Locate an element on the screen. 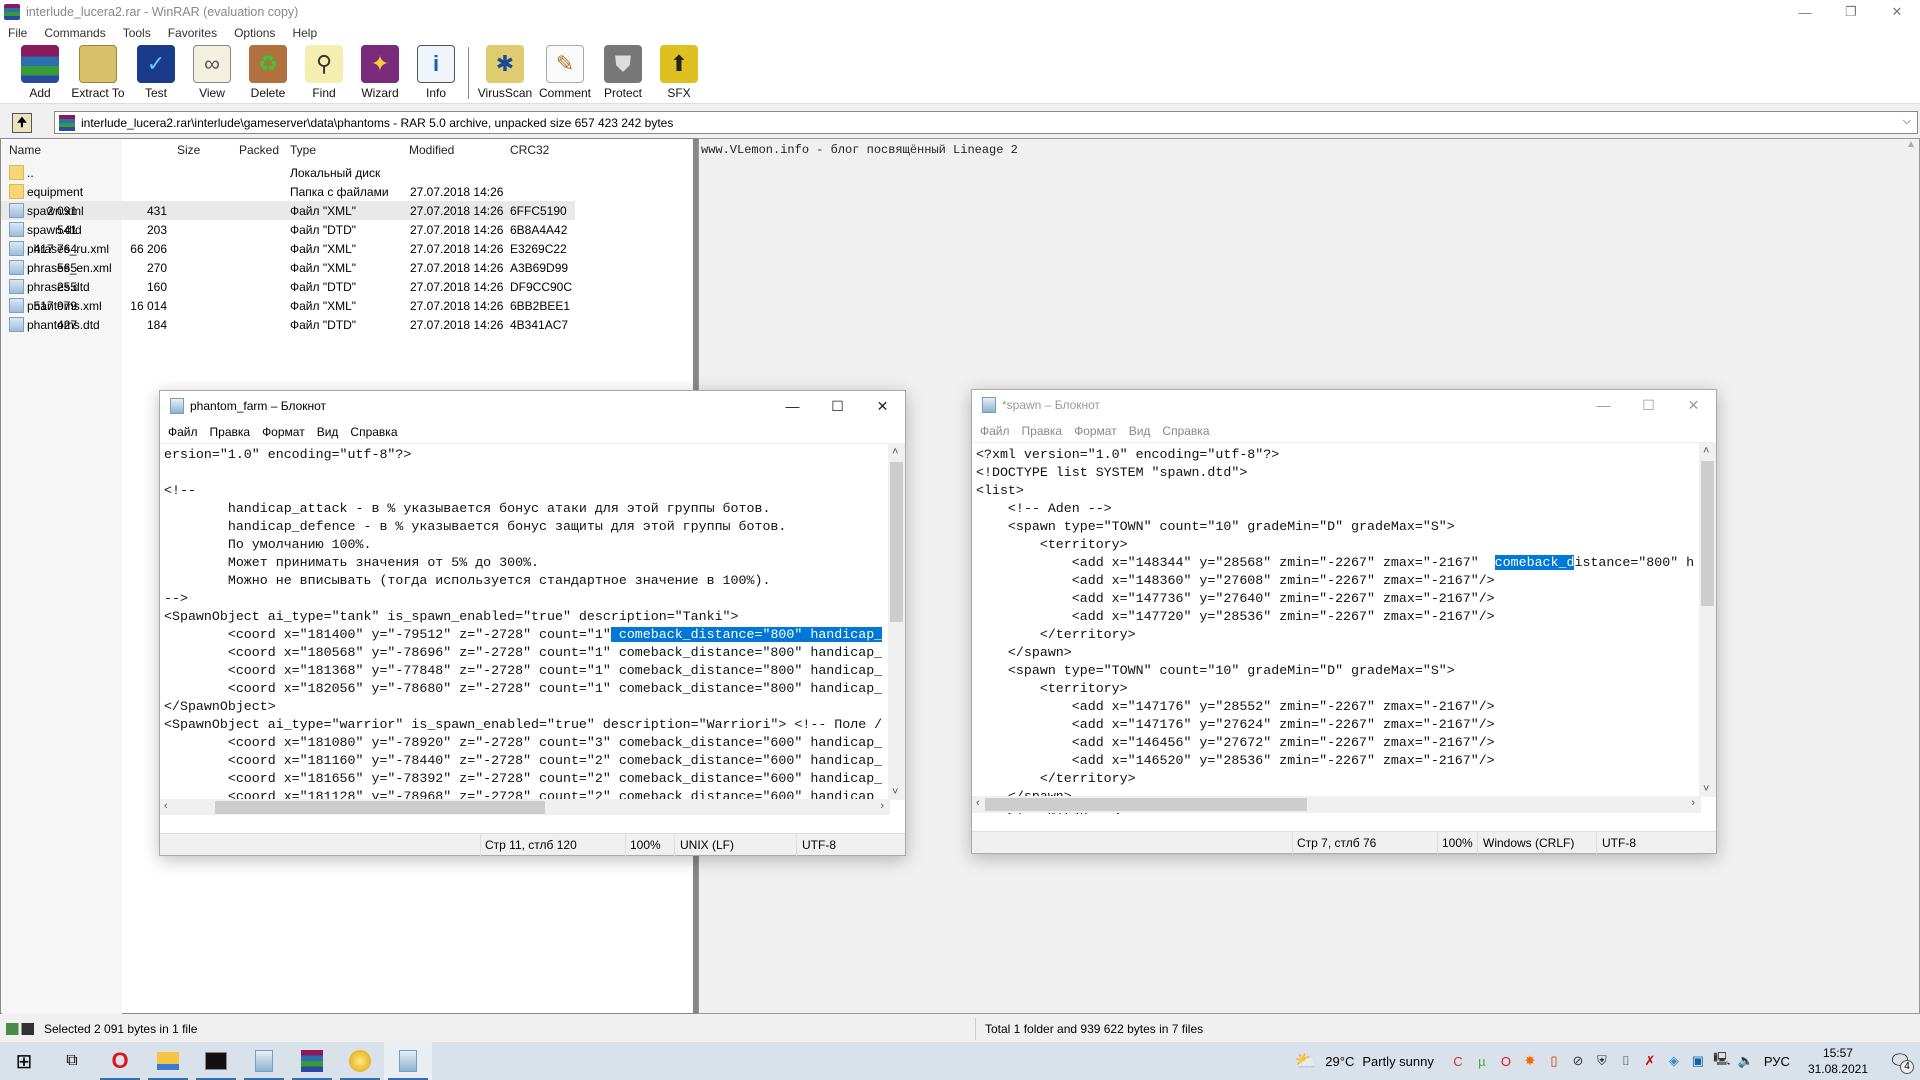  taskbar-coins-app is located at coordinates (360, 1061).